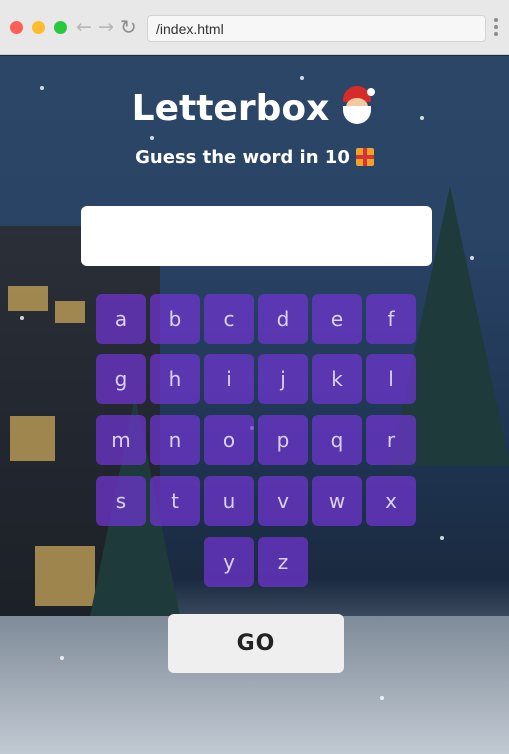  Describe the element at coordinates (391, 379) in the screenshot. I see `key-l: l` at that location.